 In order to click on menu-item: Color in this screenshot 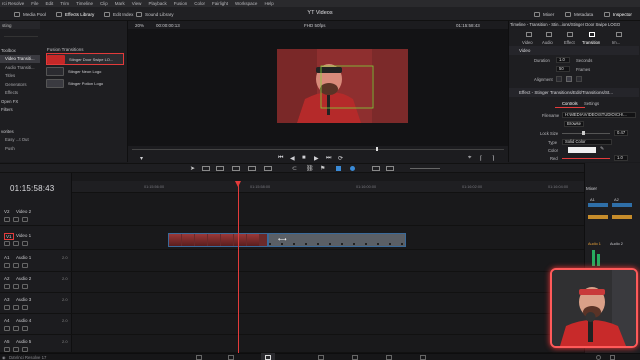, I will do `click(199, 3)`.